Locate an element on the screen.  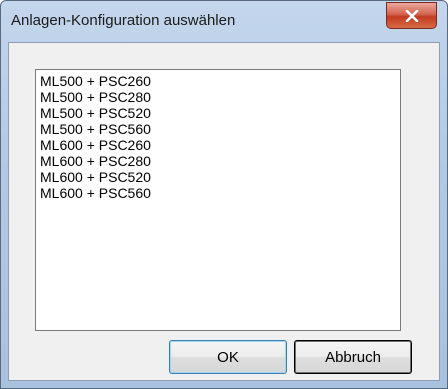
cancel-button: Abbruch is located at coordinates (353, 357).